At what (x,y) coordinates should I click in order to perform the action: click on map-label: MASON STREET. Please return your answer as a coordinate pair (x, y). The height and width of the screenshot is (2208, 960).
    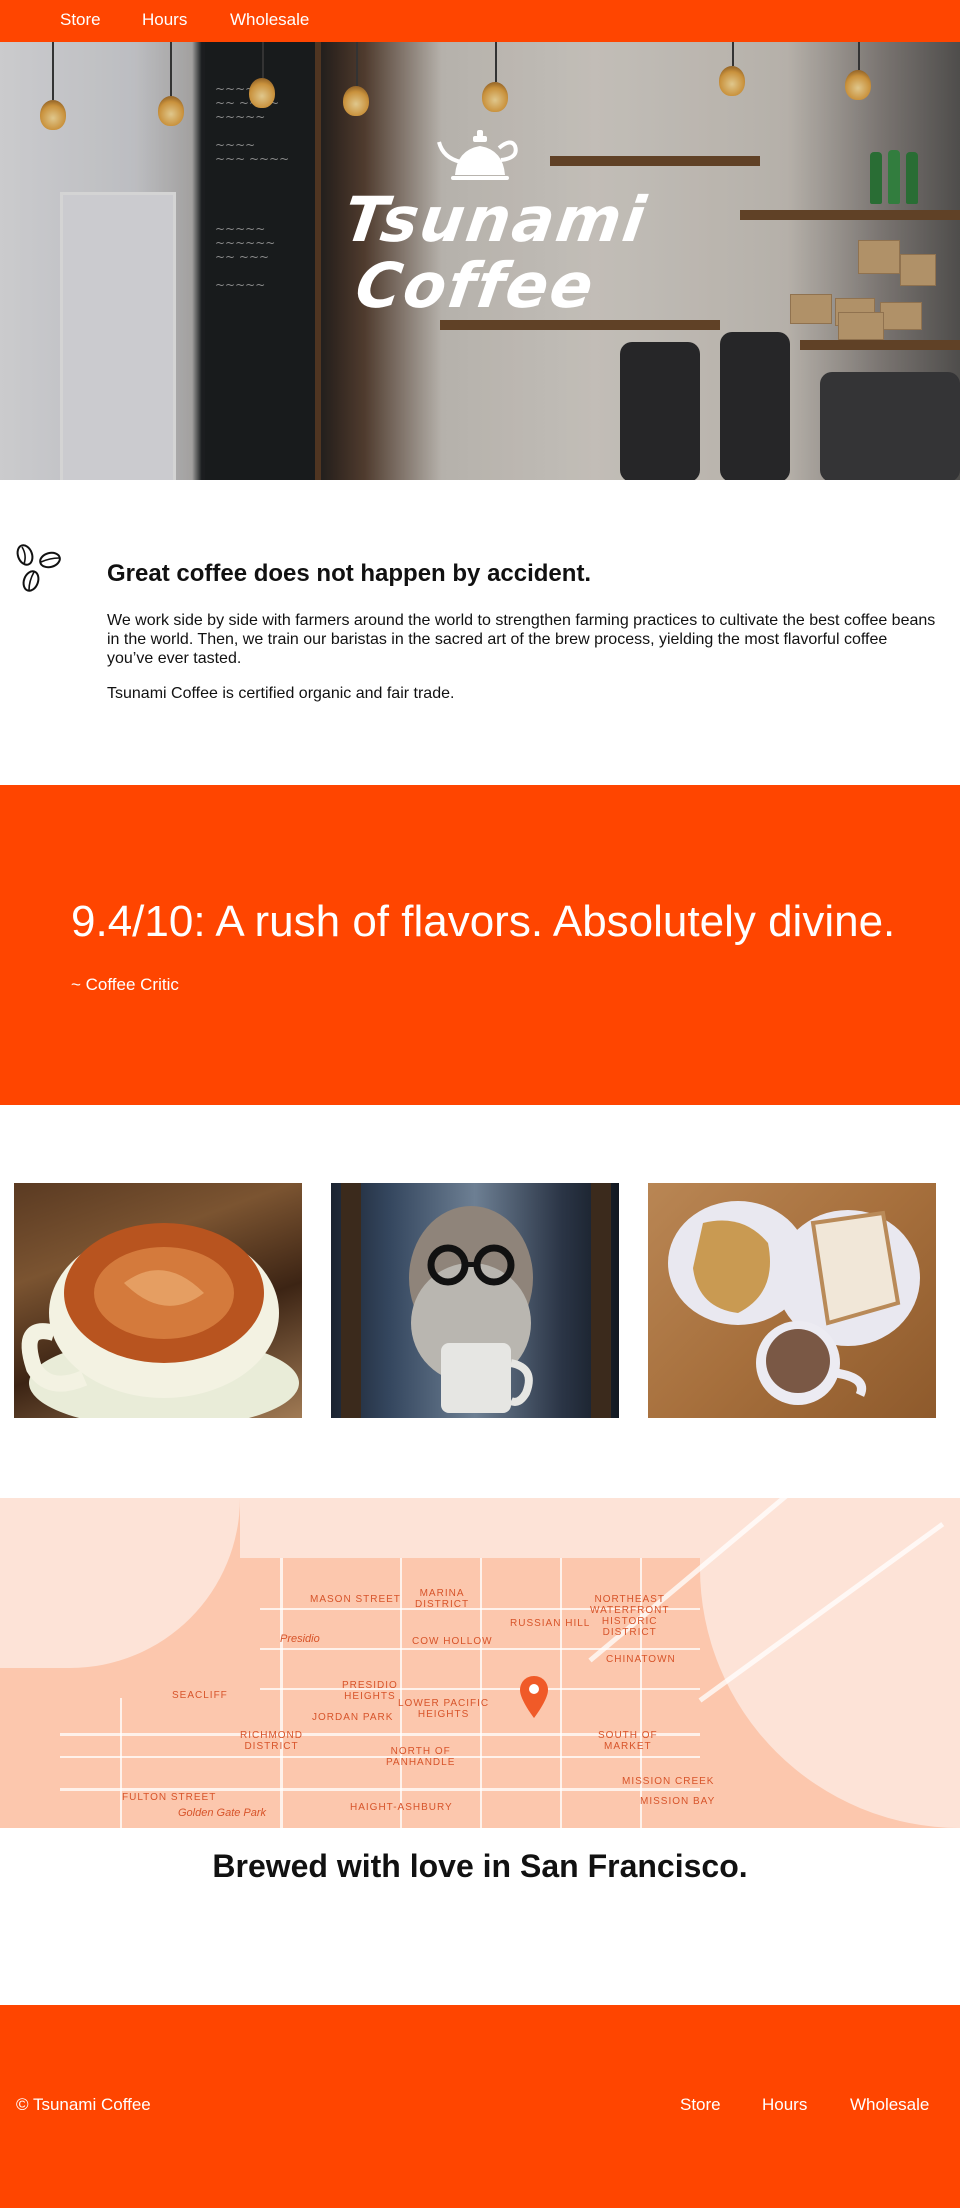
    Looking at the image, I should click on (355, 1599).